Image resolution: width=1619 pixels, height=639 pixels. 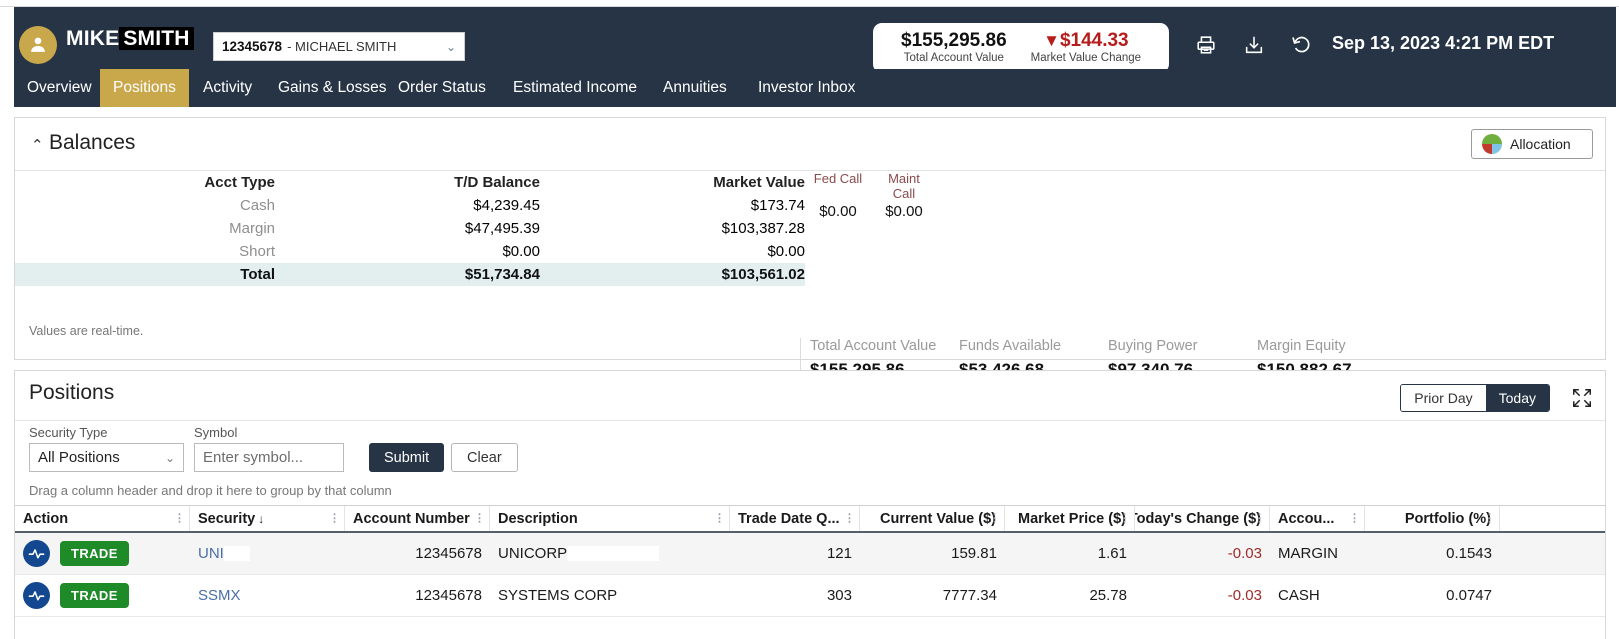 What do you see at coordinates (79, 457) in the screenshot?
I see `security-type-value: All Positions` at bounding box center [79, 457].